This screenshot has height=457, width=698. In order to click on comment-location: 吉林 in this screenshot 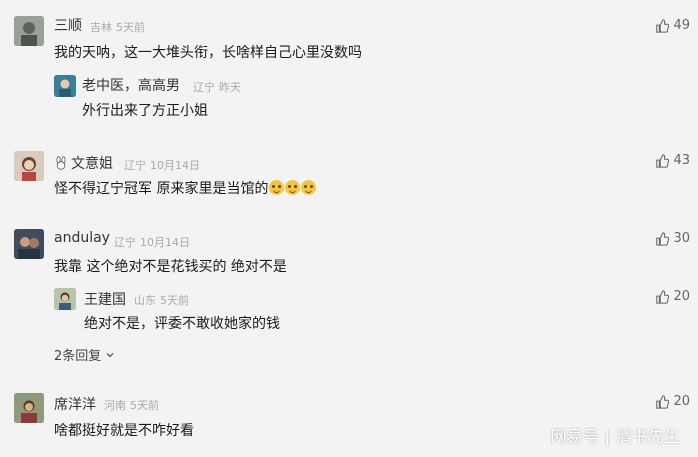, I will do `click(101, 27)`.